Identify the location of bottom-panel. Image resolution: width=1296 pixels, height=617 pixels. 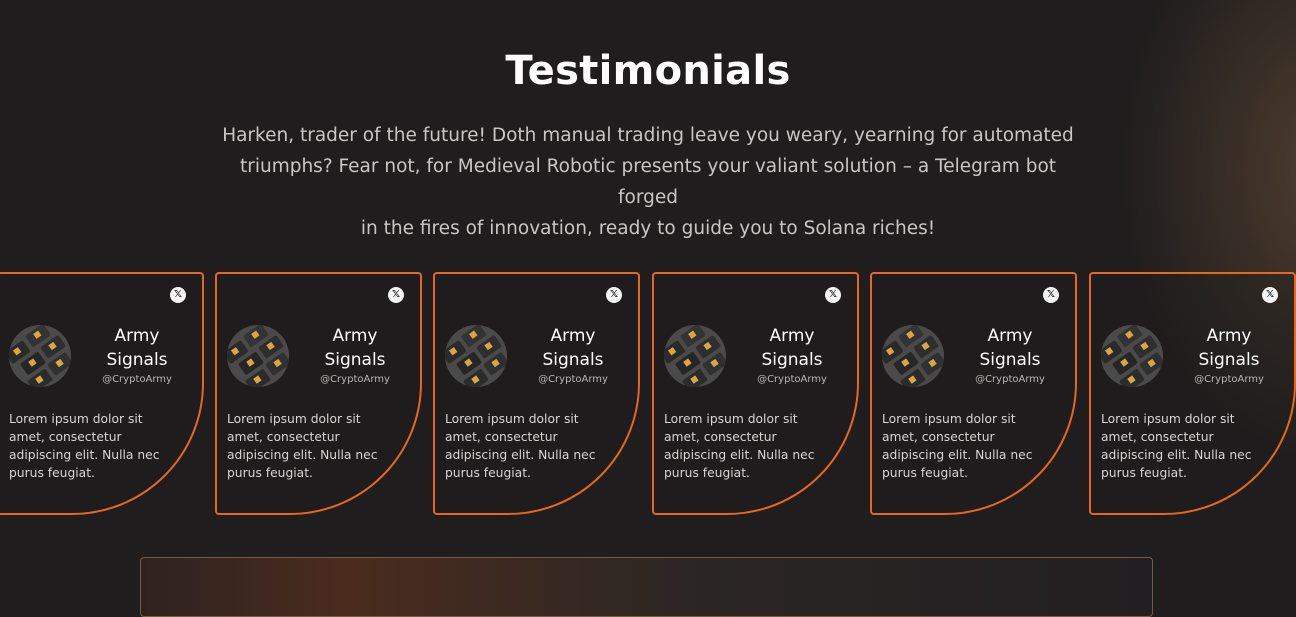
(646, 587).